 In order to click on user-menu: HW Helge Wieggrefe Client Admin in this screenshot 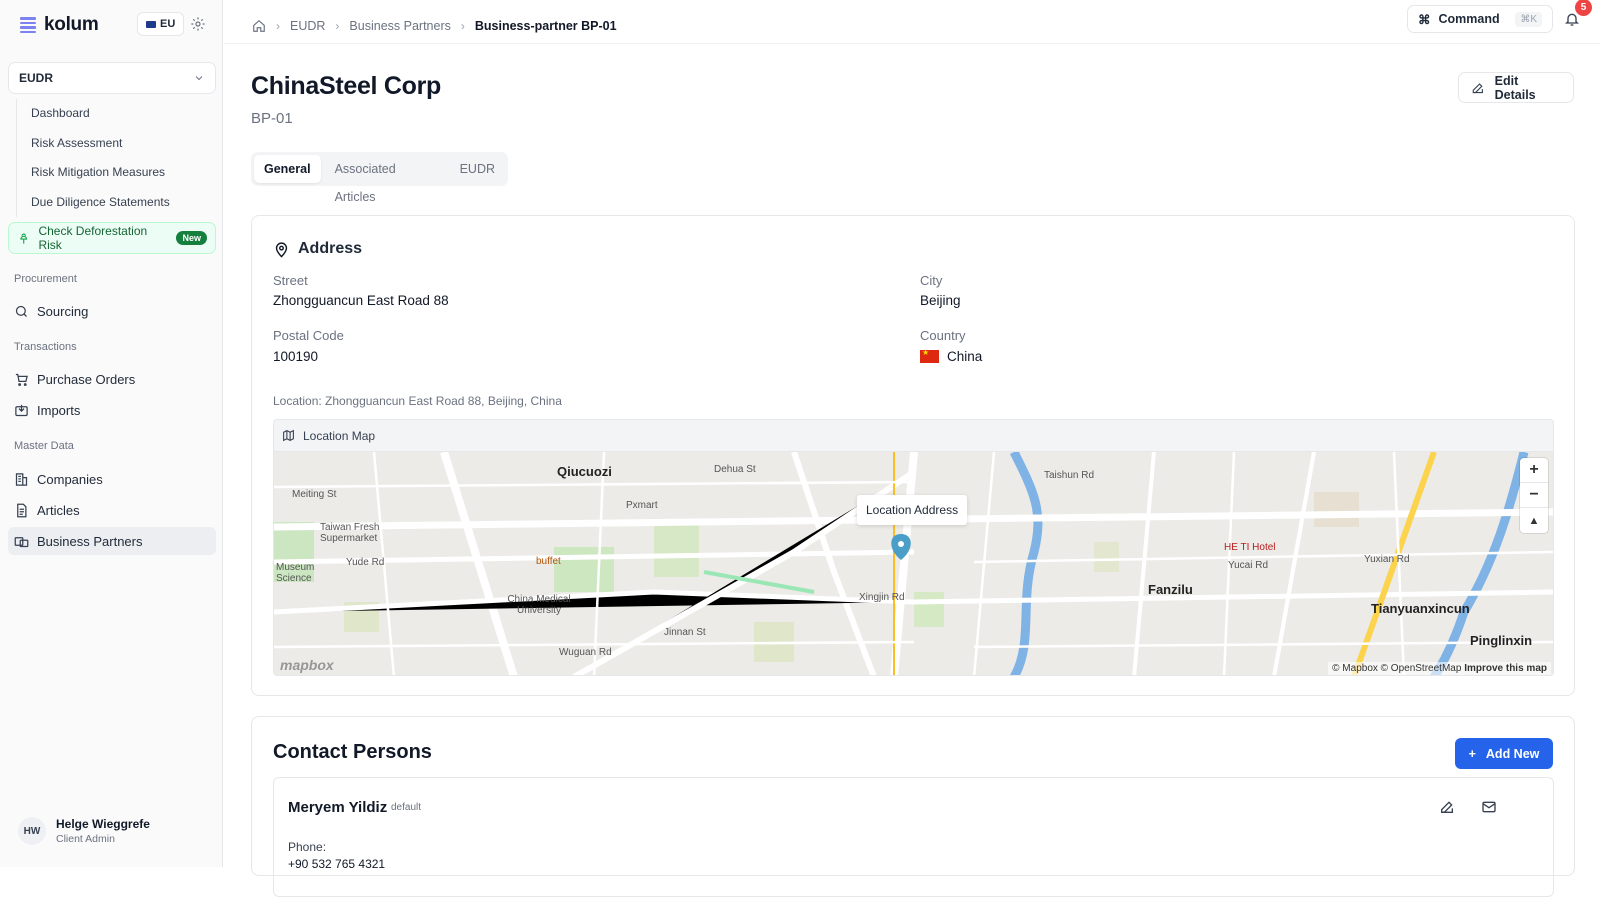, I will do `click(84, 831)`.